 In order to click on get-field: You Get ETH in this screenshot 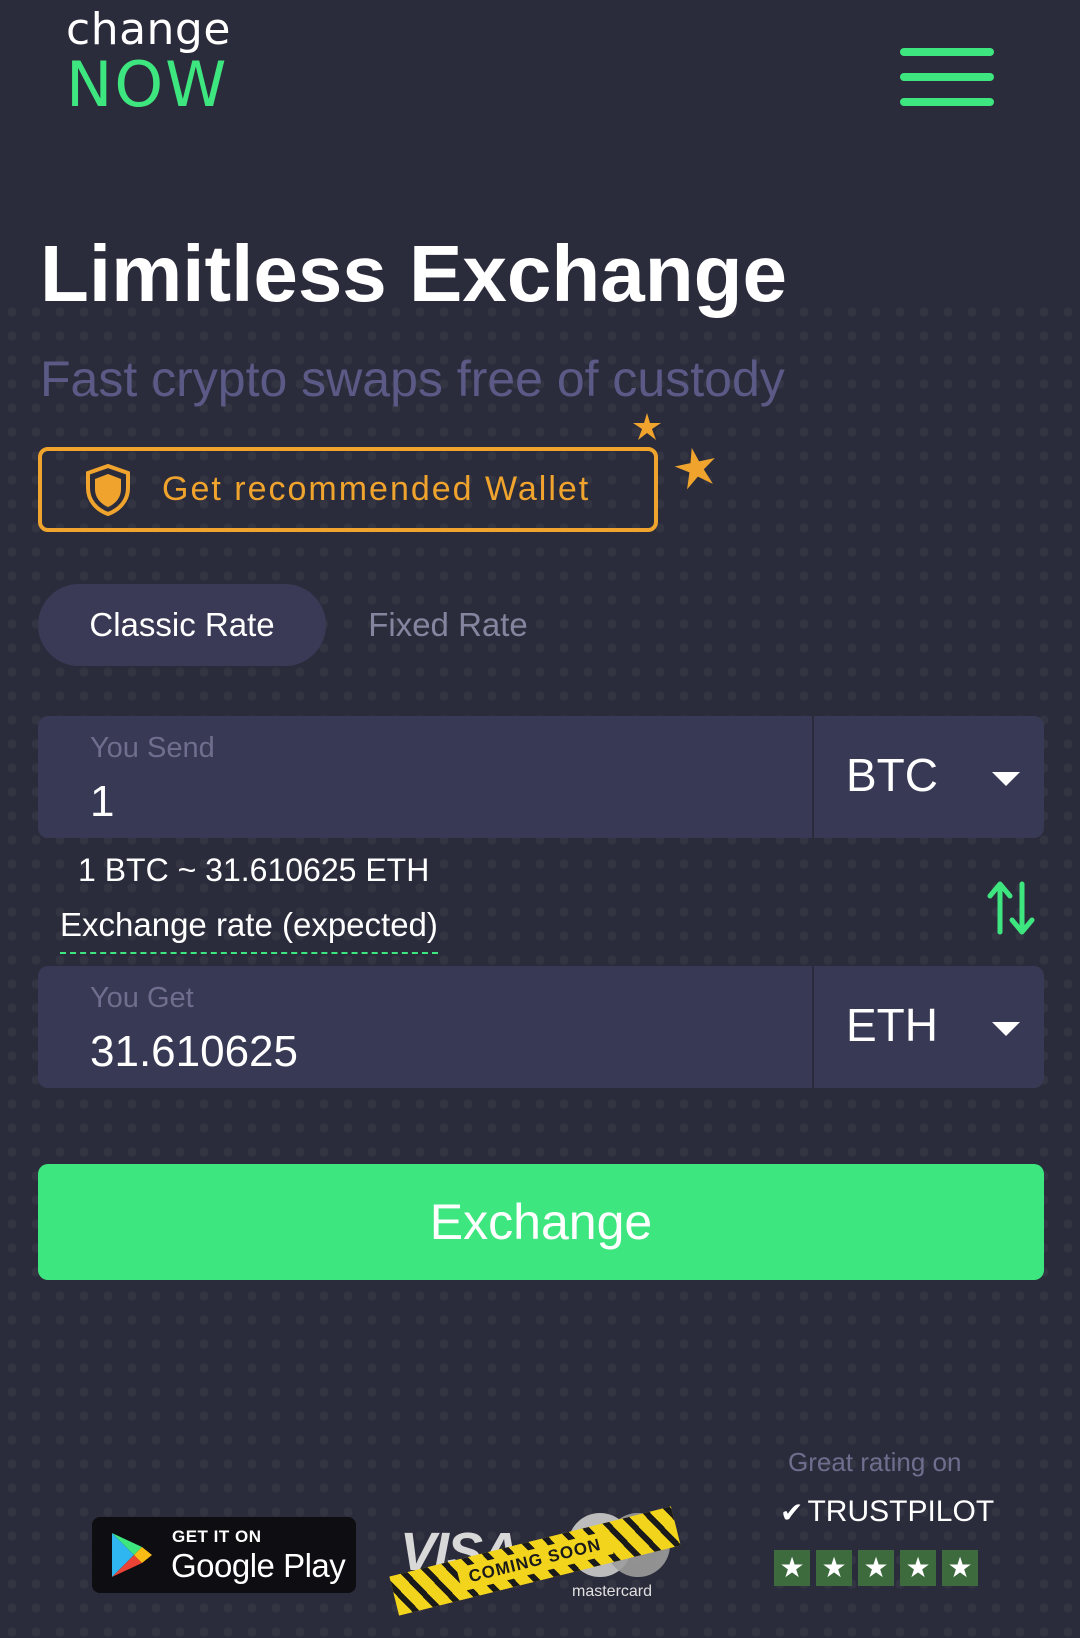, I will do `click(541, 1027)`.